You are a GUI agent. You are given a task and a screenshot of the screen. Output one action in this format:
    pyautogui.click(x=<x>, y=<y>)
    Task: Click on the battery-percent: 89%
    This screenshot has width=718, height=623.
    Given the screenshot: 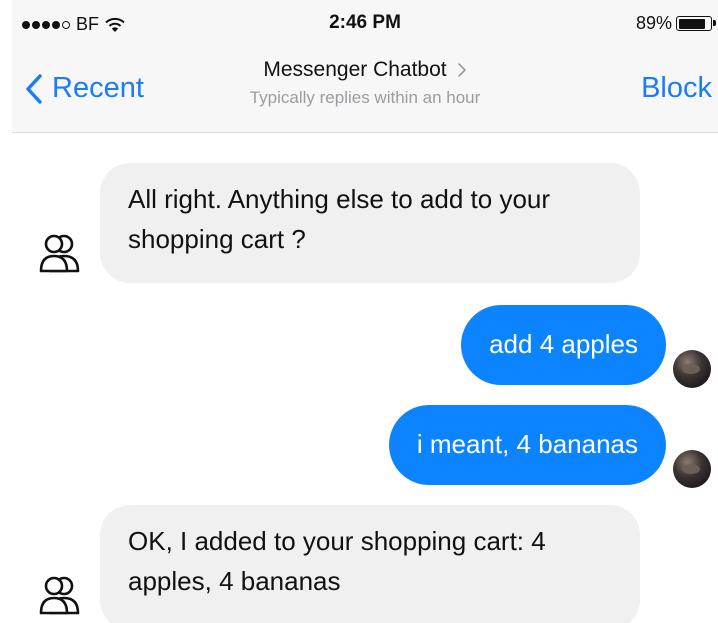 What is the action you would take?
    pyautogui.click(x=653, y=23)
    